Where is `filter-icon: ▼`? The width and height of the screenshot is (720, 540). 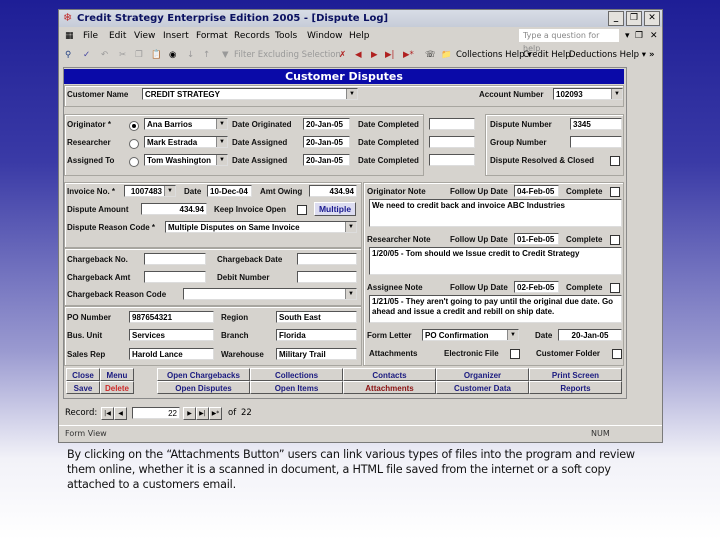
filter-icon: ▼ is located at coordinates (225, 55).